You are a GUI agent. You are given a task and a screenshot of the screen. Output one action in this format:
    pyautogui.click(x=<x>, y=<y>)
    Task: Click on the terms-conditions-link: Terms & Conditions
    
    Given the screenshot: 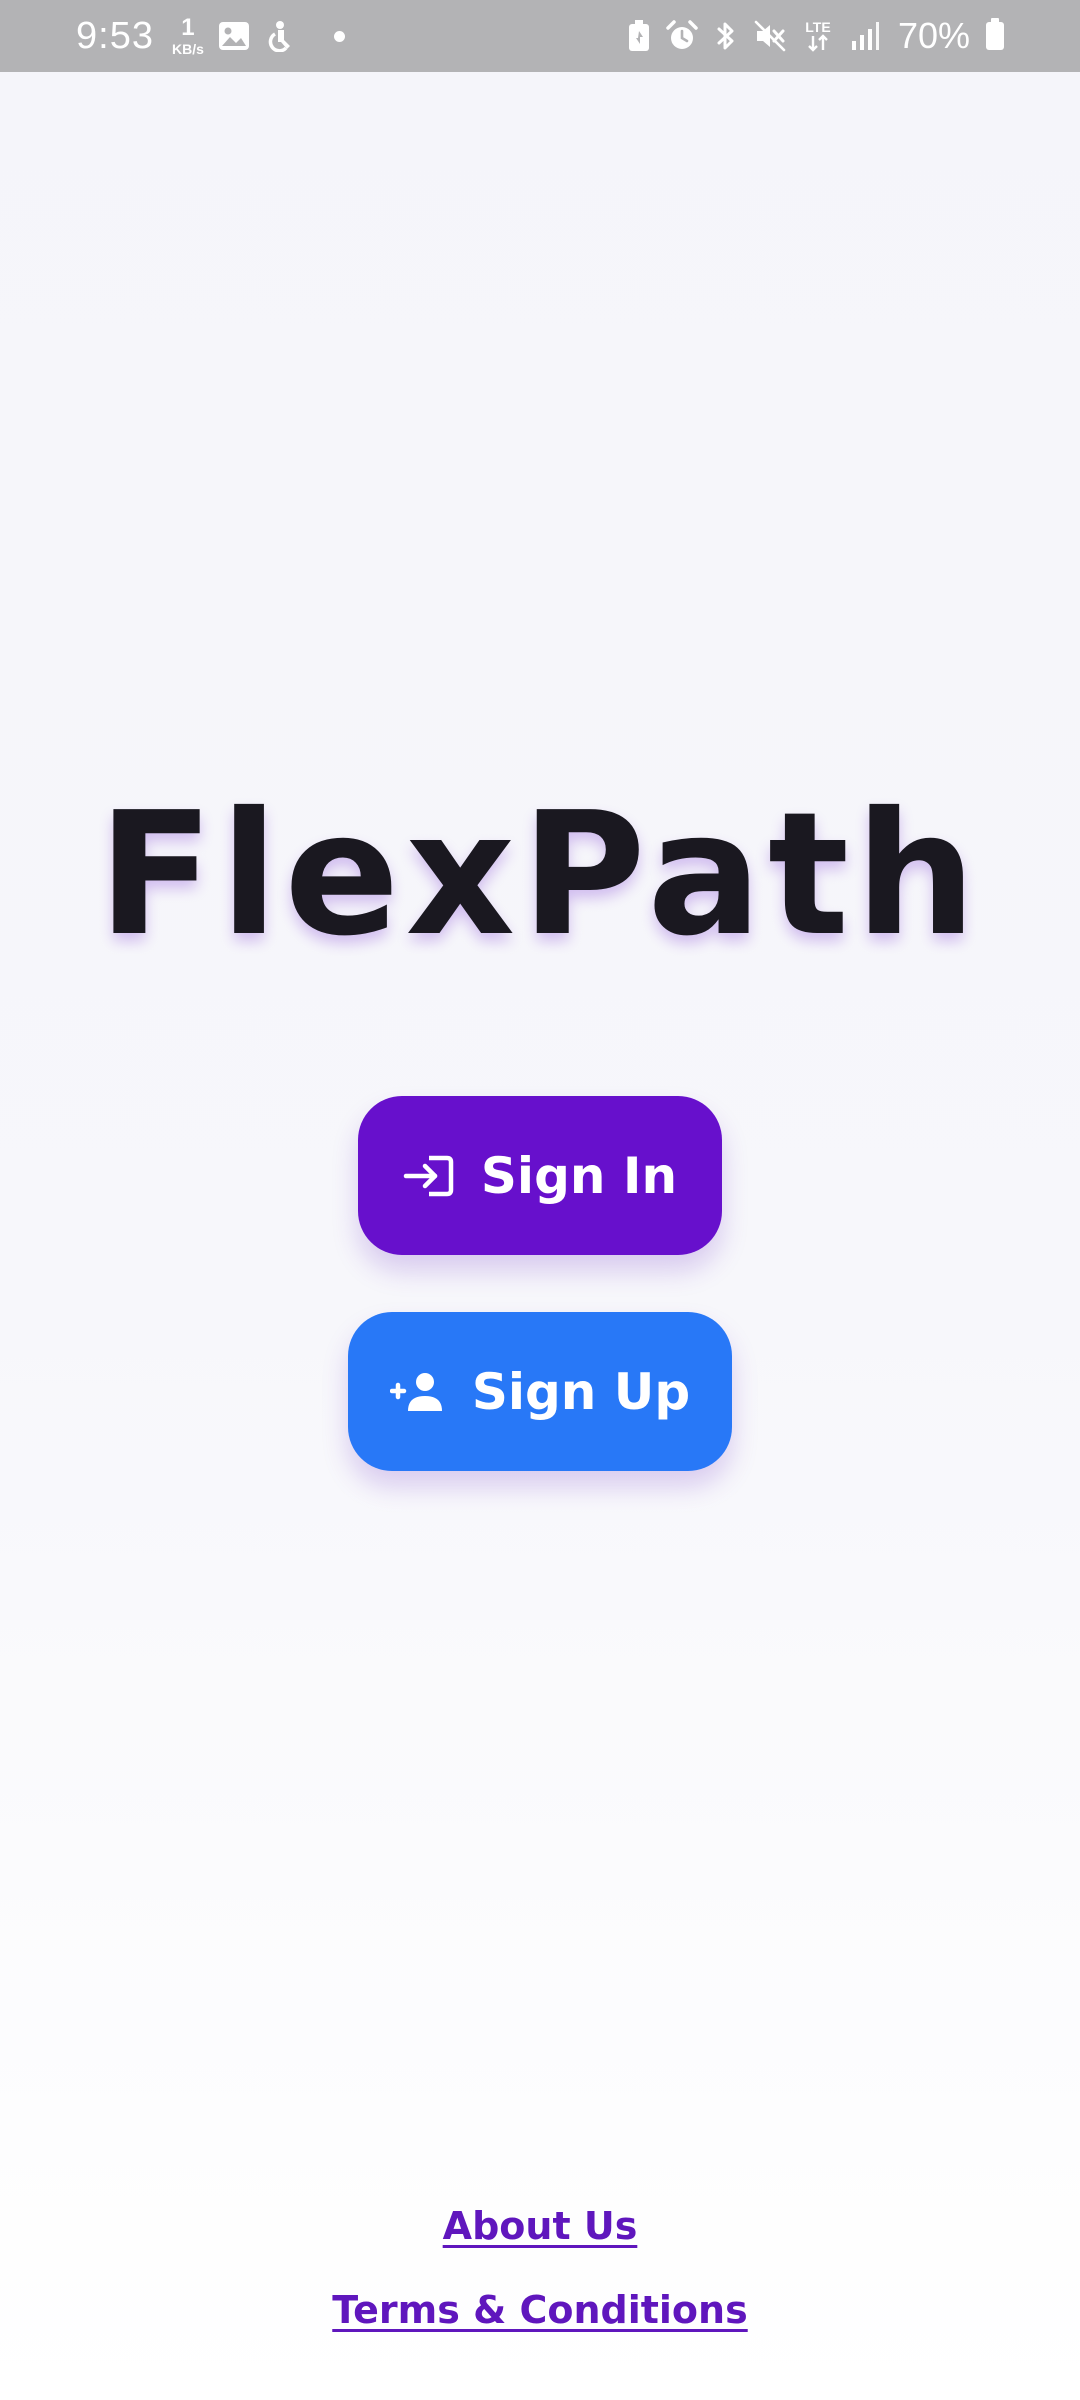 What is the action you would take?
    pyautogui.click(x=540, y=2310)
    